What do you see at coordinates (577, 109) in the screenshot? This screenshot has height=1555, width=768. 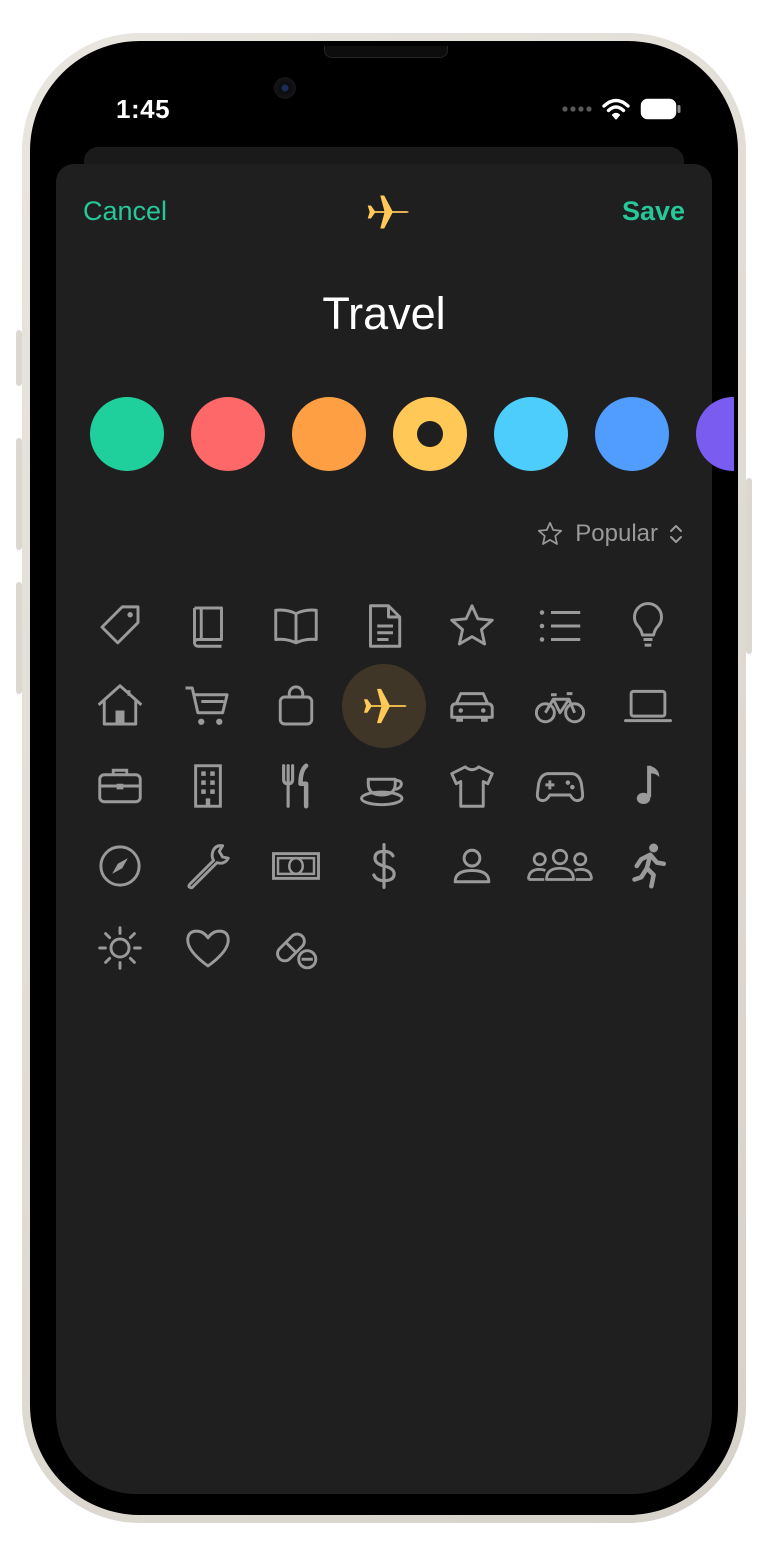 I see `cellular-signal-icon` at bounding box center [577, 109].